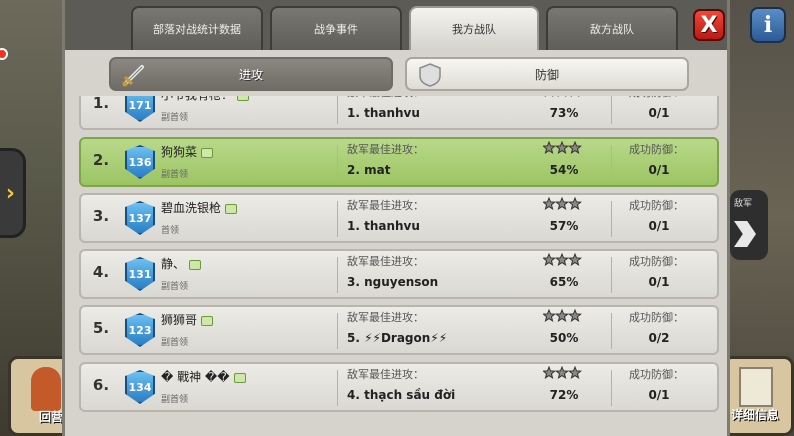 This screenshot has width=794, height=436. I want to click on shield-icon, so click(430, 75).